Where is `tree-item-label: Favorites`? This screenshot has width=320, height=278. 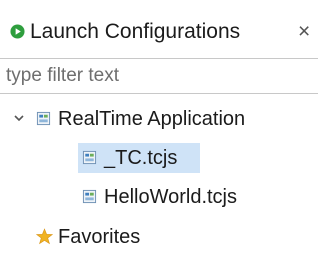
tree-item-label: Favorites is located at coordinates (99, 237).